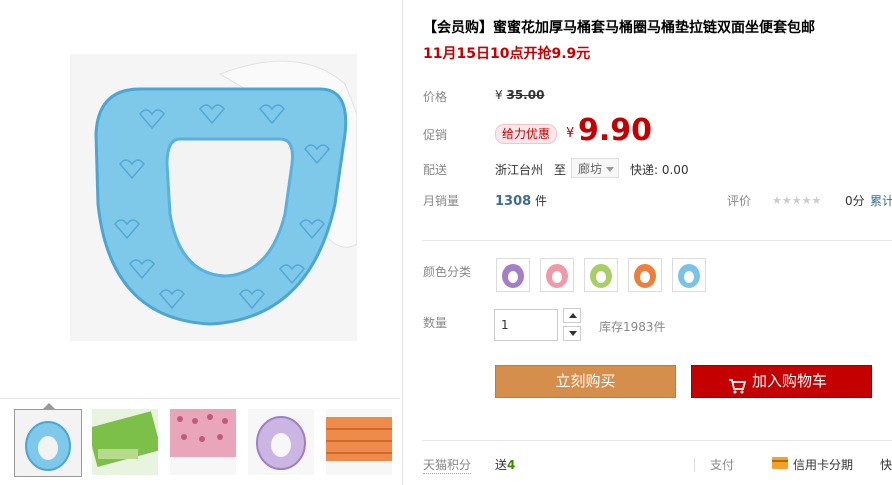 This screenshot has width=892, height=485. What do you see at coordinates (823, 464) in the screenshot?
I see `credit-card-installment: 信用卡分期` at bounding box center [823, 464].